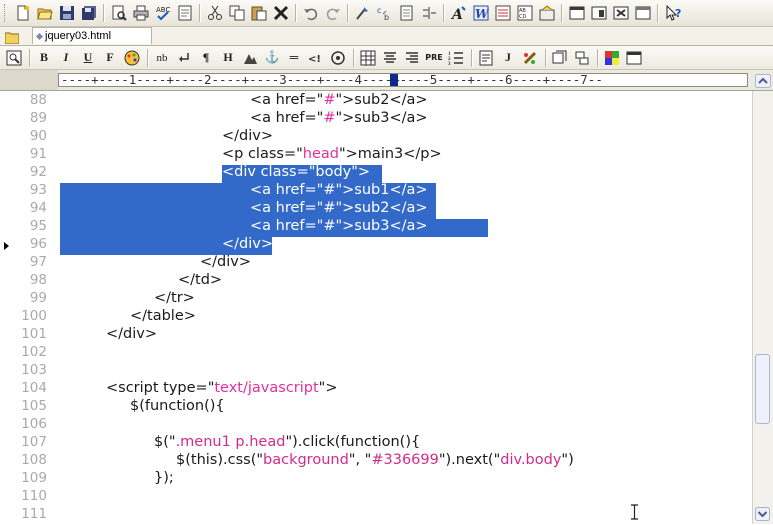  What do you see at coordinates (262, 154) in the screenshot?
I see `code-token: <p class="` at bounding box center [262, 154].